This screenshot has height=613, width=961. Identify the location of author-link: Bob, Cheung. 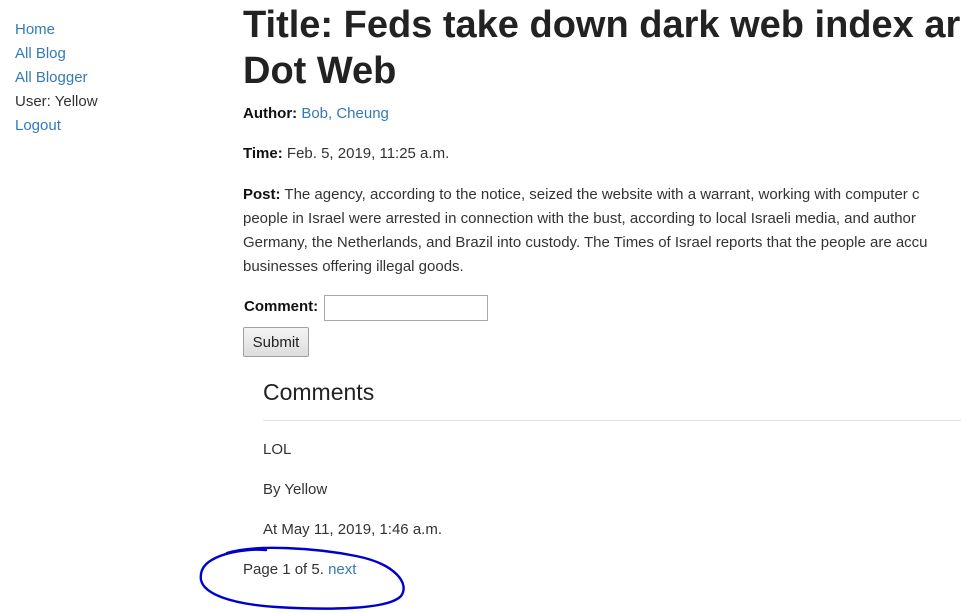
(345, 113).